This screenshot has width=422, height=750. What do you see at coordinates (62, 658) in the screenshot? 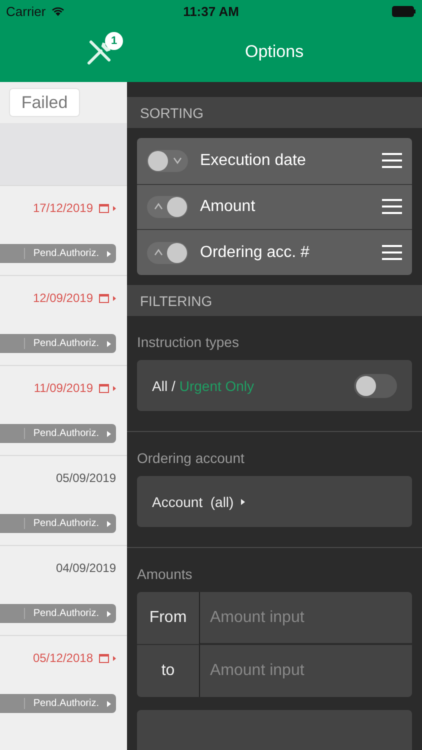
I see `execution-date: 05/12/2018` at bounding box center [62, 658].